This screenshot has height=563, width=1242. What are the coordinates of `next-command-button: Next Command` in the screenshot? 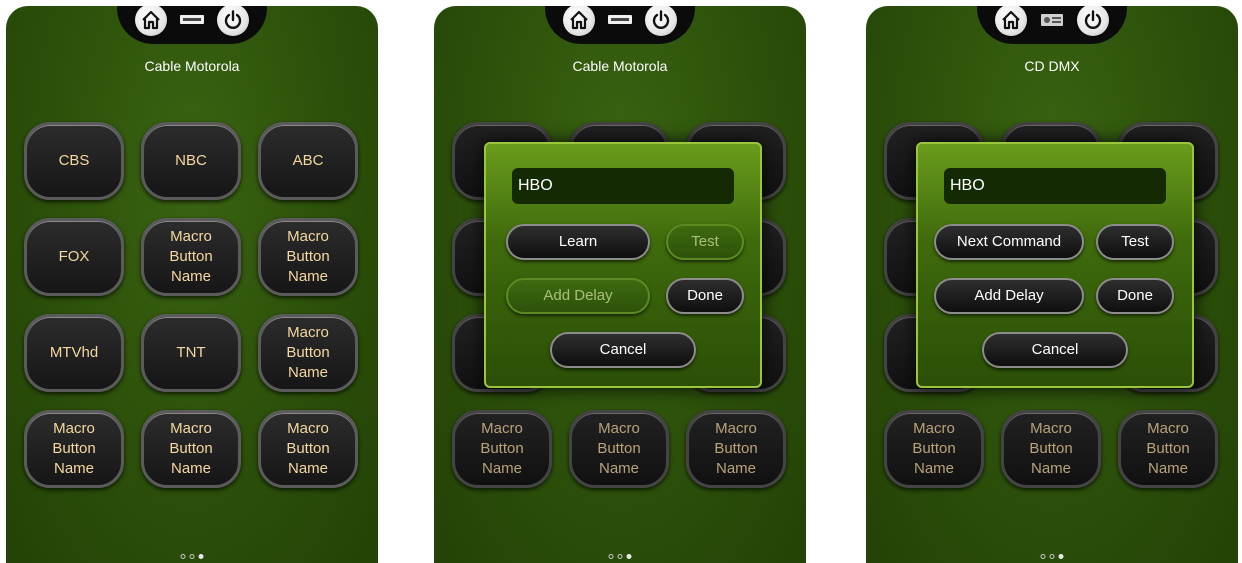 It's located at (1009, 242).